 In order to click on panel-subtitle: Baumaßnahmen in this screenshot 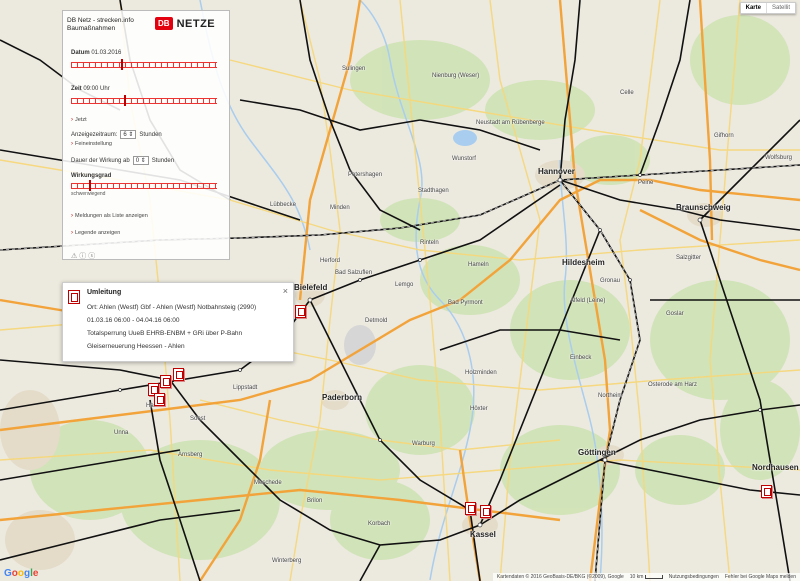, I will do `click(91, 28)`.